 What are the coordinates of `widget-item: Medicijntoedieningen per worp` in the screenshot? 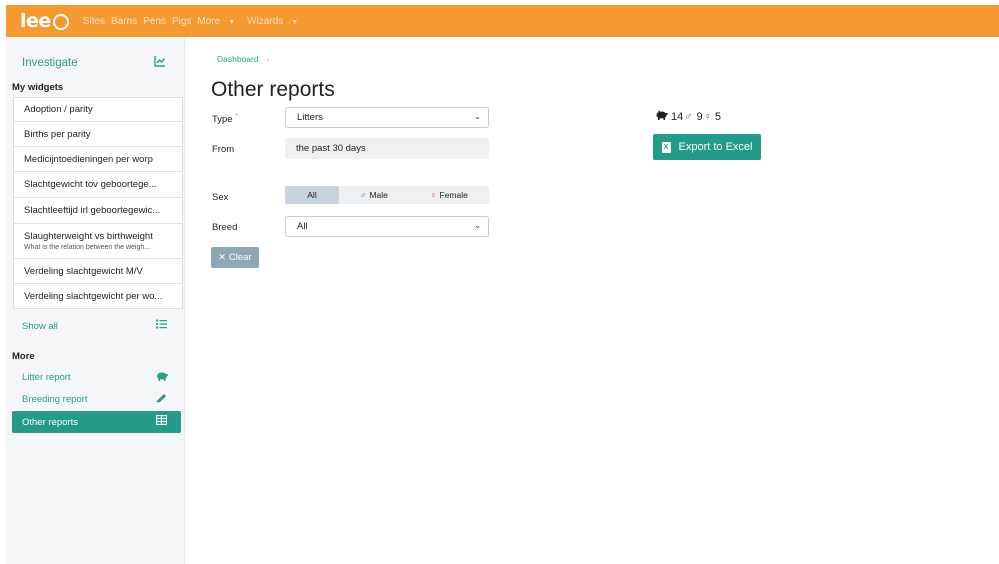 It's located at (98, 159).